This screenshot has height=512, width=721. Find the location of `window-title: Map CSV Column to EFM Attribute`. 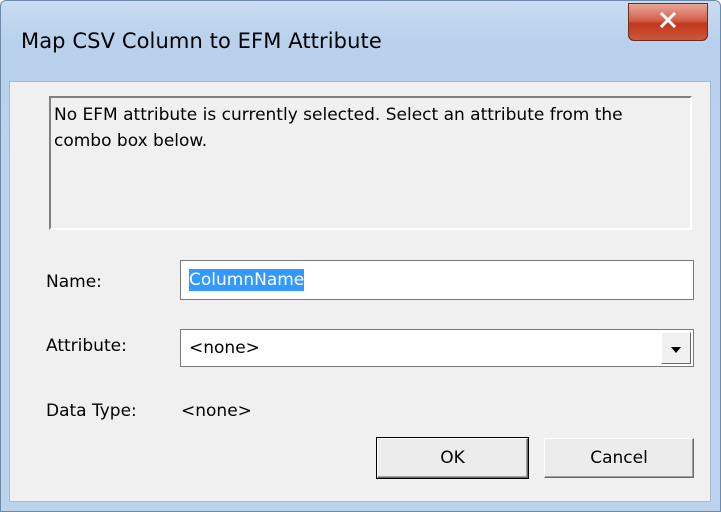

window-title: Map CSV Column to EFM Attribute is located at coordinates (201, 41).